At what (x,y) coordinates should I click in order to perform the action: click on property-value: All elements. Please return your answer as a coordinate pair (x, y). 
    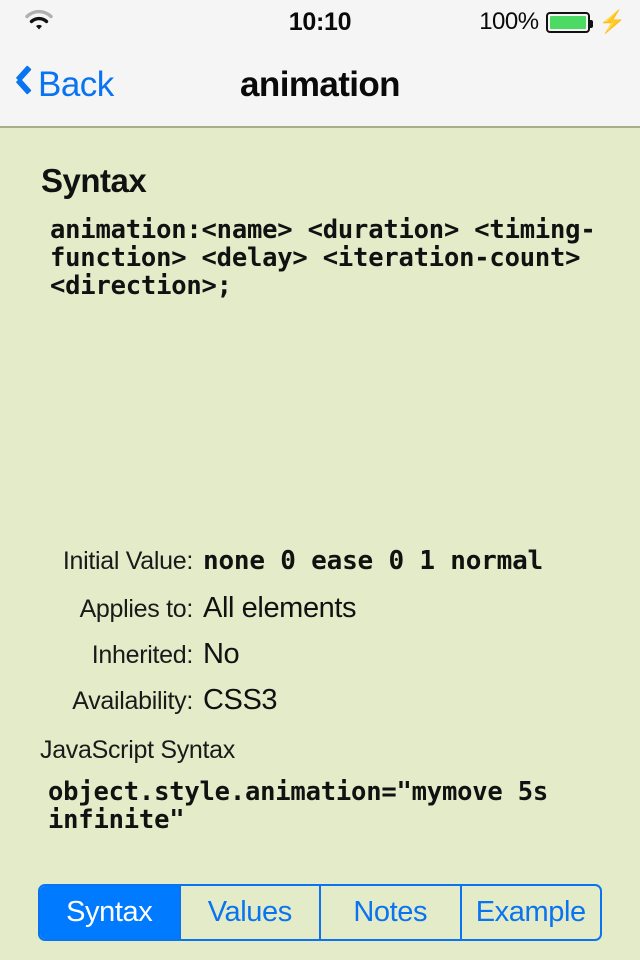
    Looking at the image, I should click on (280, 608).